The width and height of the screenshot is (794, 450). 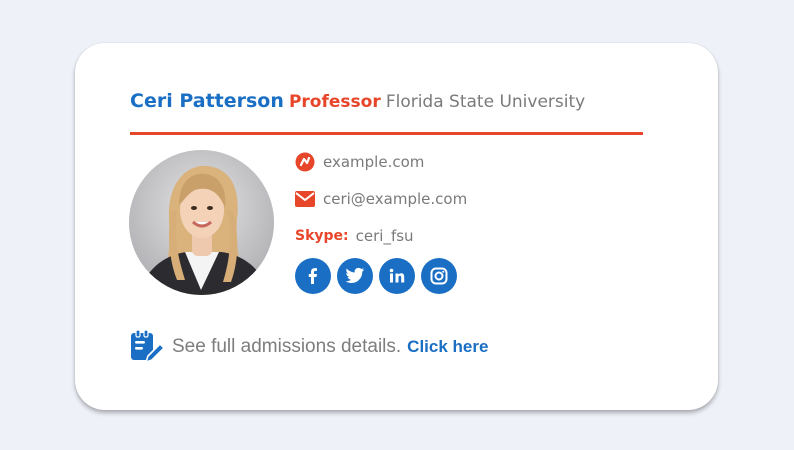 I want to click on email-link: ceri@example.com, so click(x=395, y=199).